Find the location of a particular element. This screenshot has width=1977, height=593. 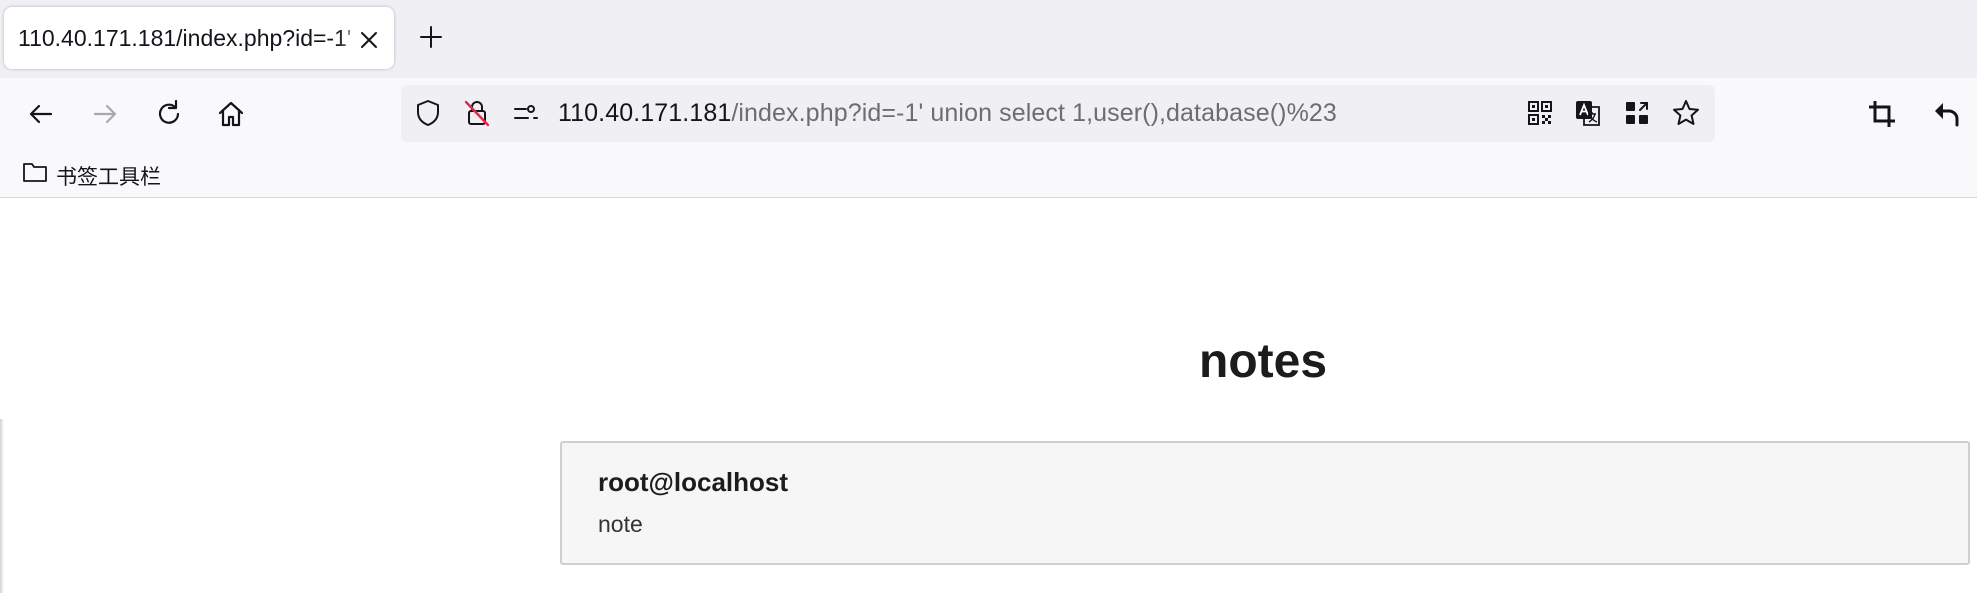

url-host: 110.40.171.181 is located at coordinates (645, 113).